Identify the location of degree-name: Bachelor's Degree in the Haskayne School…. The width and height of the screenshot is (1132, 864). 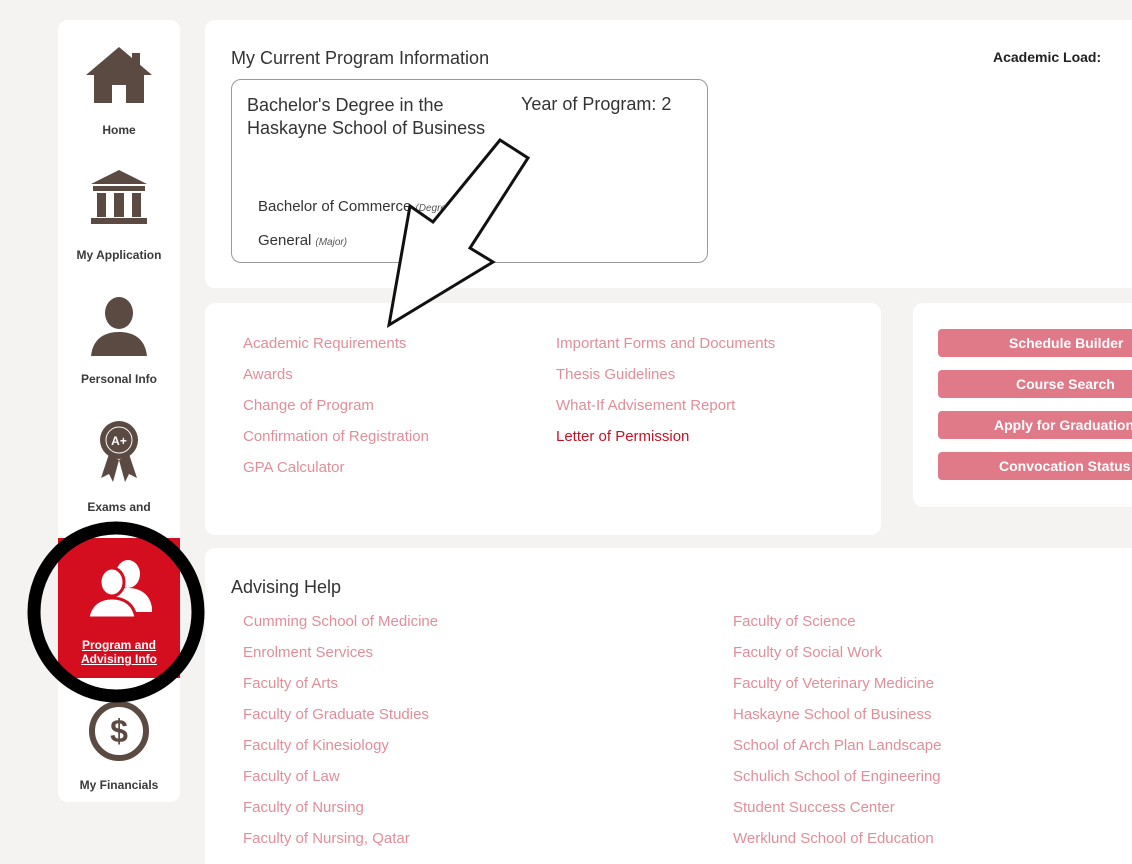
(366, 116).